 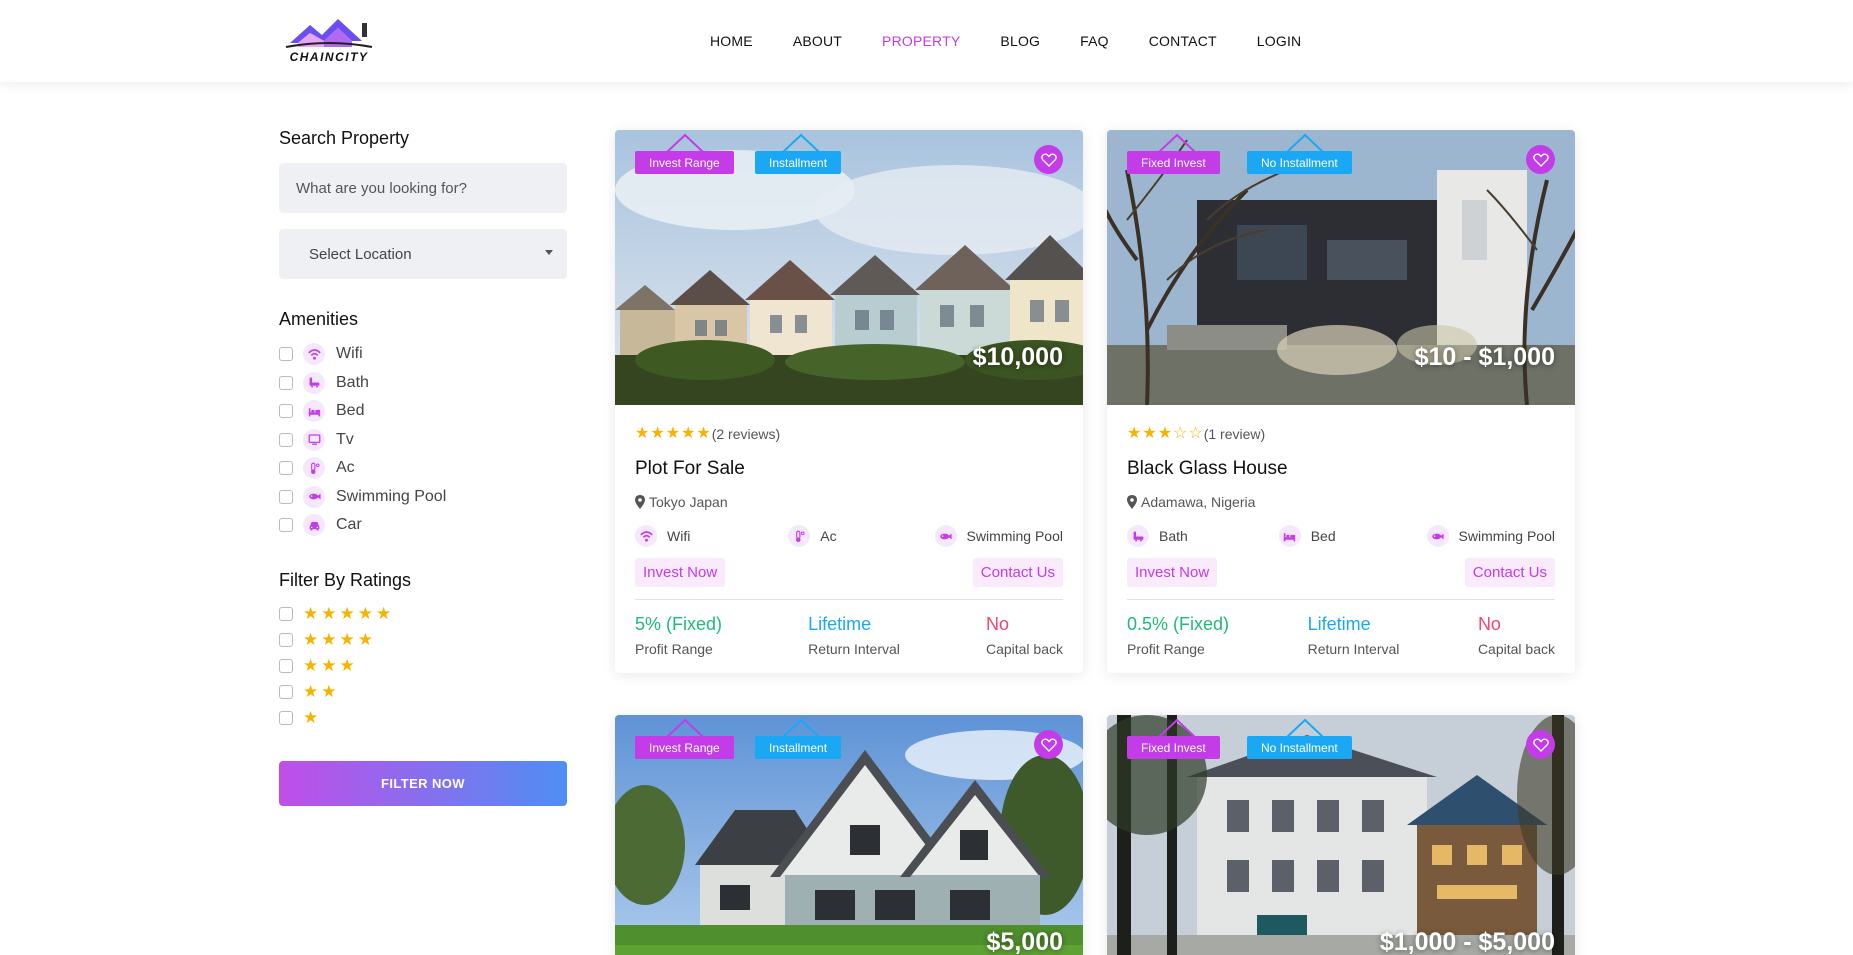 What do you see at coordinates (1516, 649) in the screenshot?
I see `capital-label: Capital back` at bounding box center [1516, 649].